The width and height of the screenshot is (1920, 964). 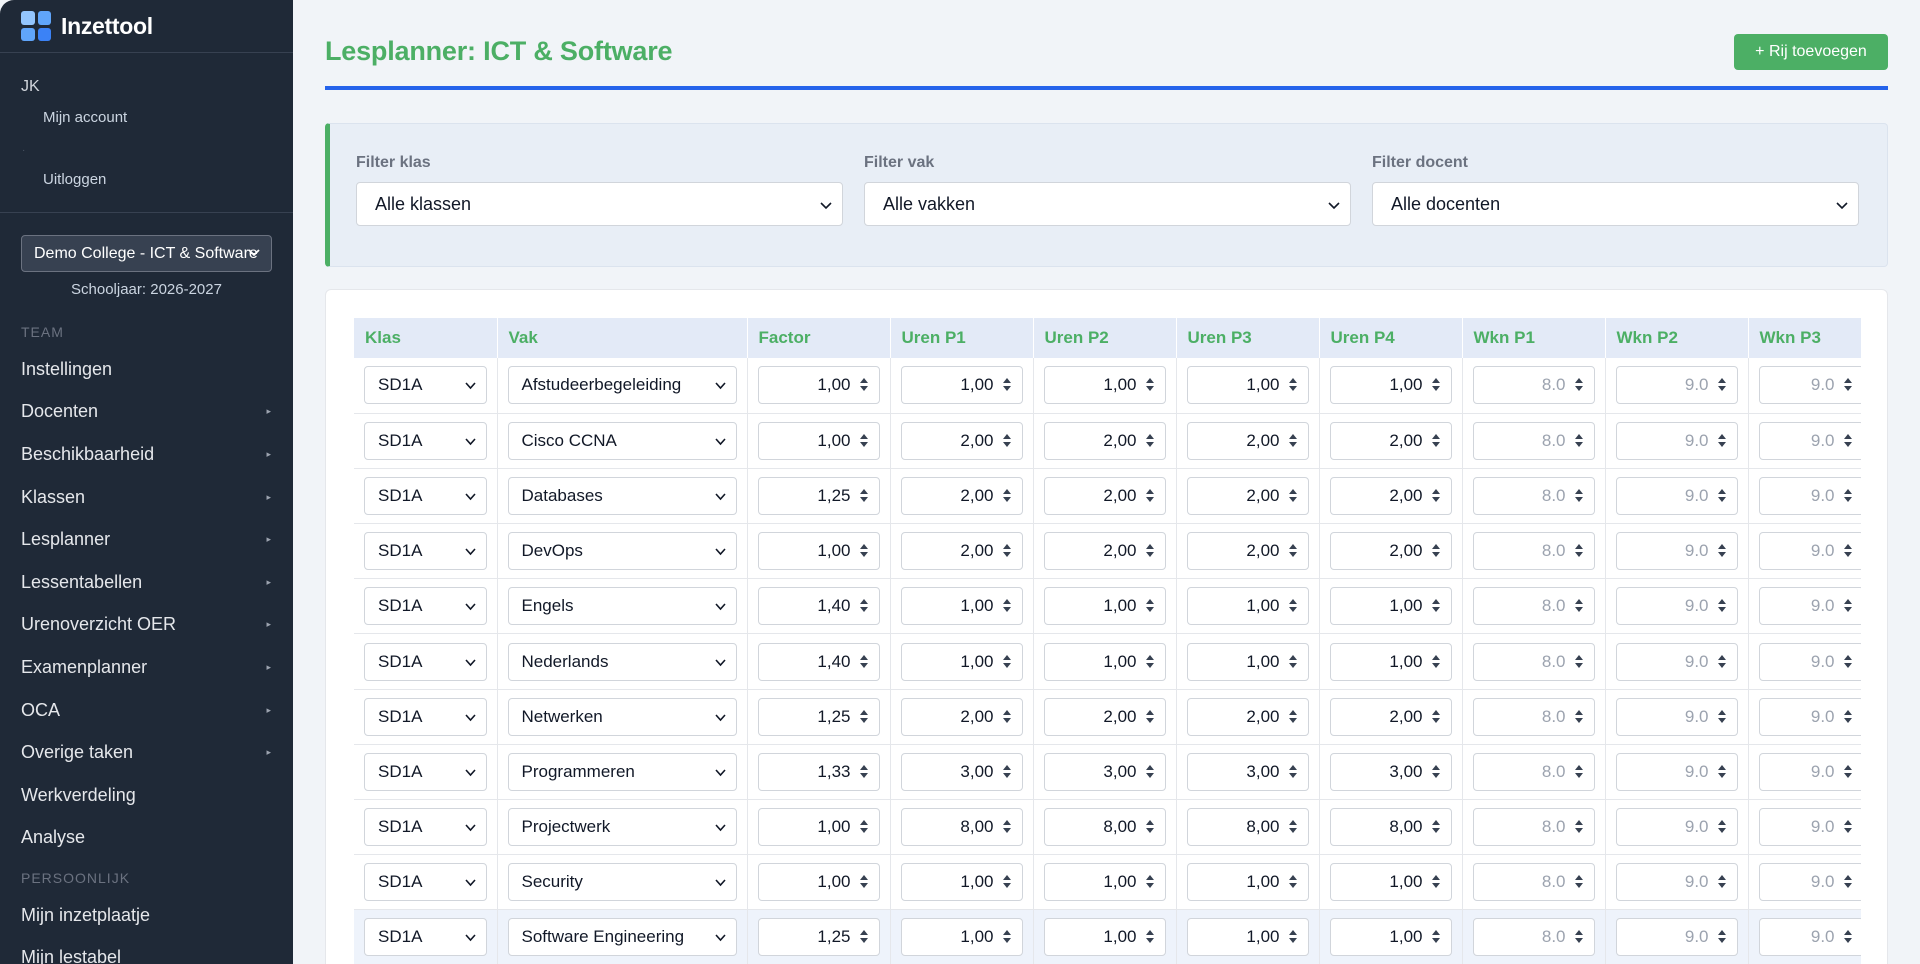 What do you see at coordinates (1248, 338) in the screenshot?
I see `column-header-uren-p3: Uren P3` at bounding box center [1248, 338].